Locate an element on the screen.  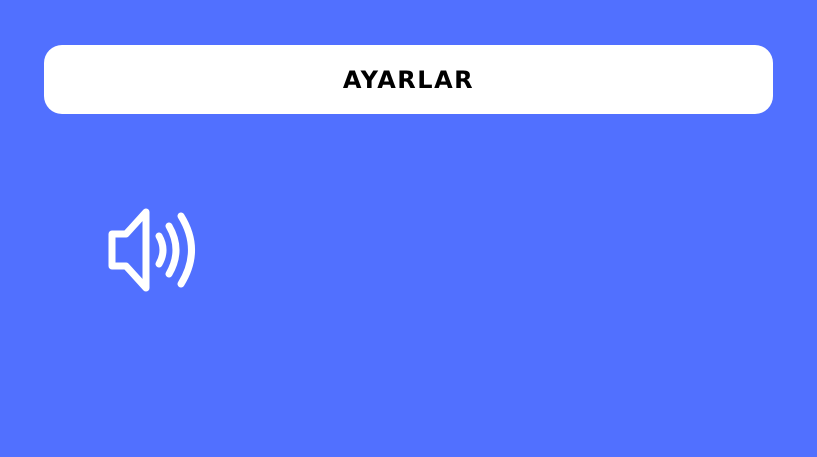
sound-toggle-button is located at coordinates (156, 250).